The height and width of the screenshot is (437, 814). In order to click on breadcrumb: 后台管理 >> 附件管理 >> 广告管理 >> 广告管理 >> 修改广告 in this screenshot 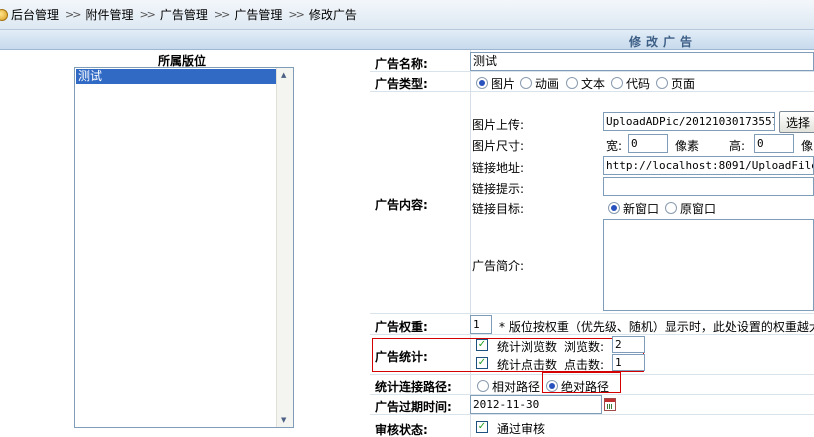, I will do `click(407, 15)`.